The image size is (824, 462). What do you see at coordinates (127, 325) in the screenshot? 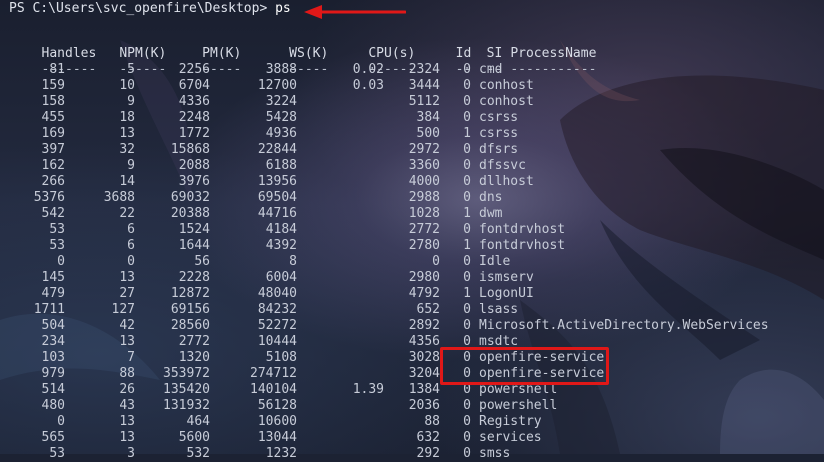
I see `cell-npm: 42` at bounding box center [127, 325].